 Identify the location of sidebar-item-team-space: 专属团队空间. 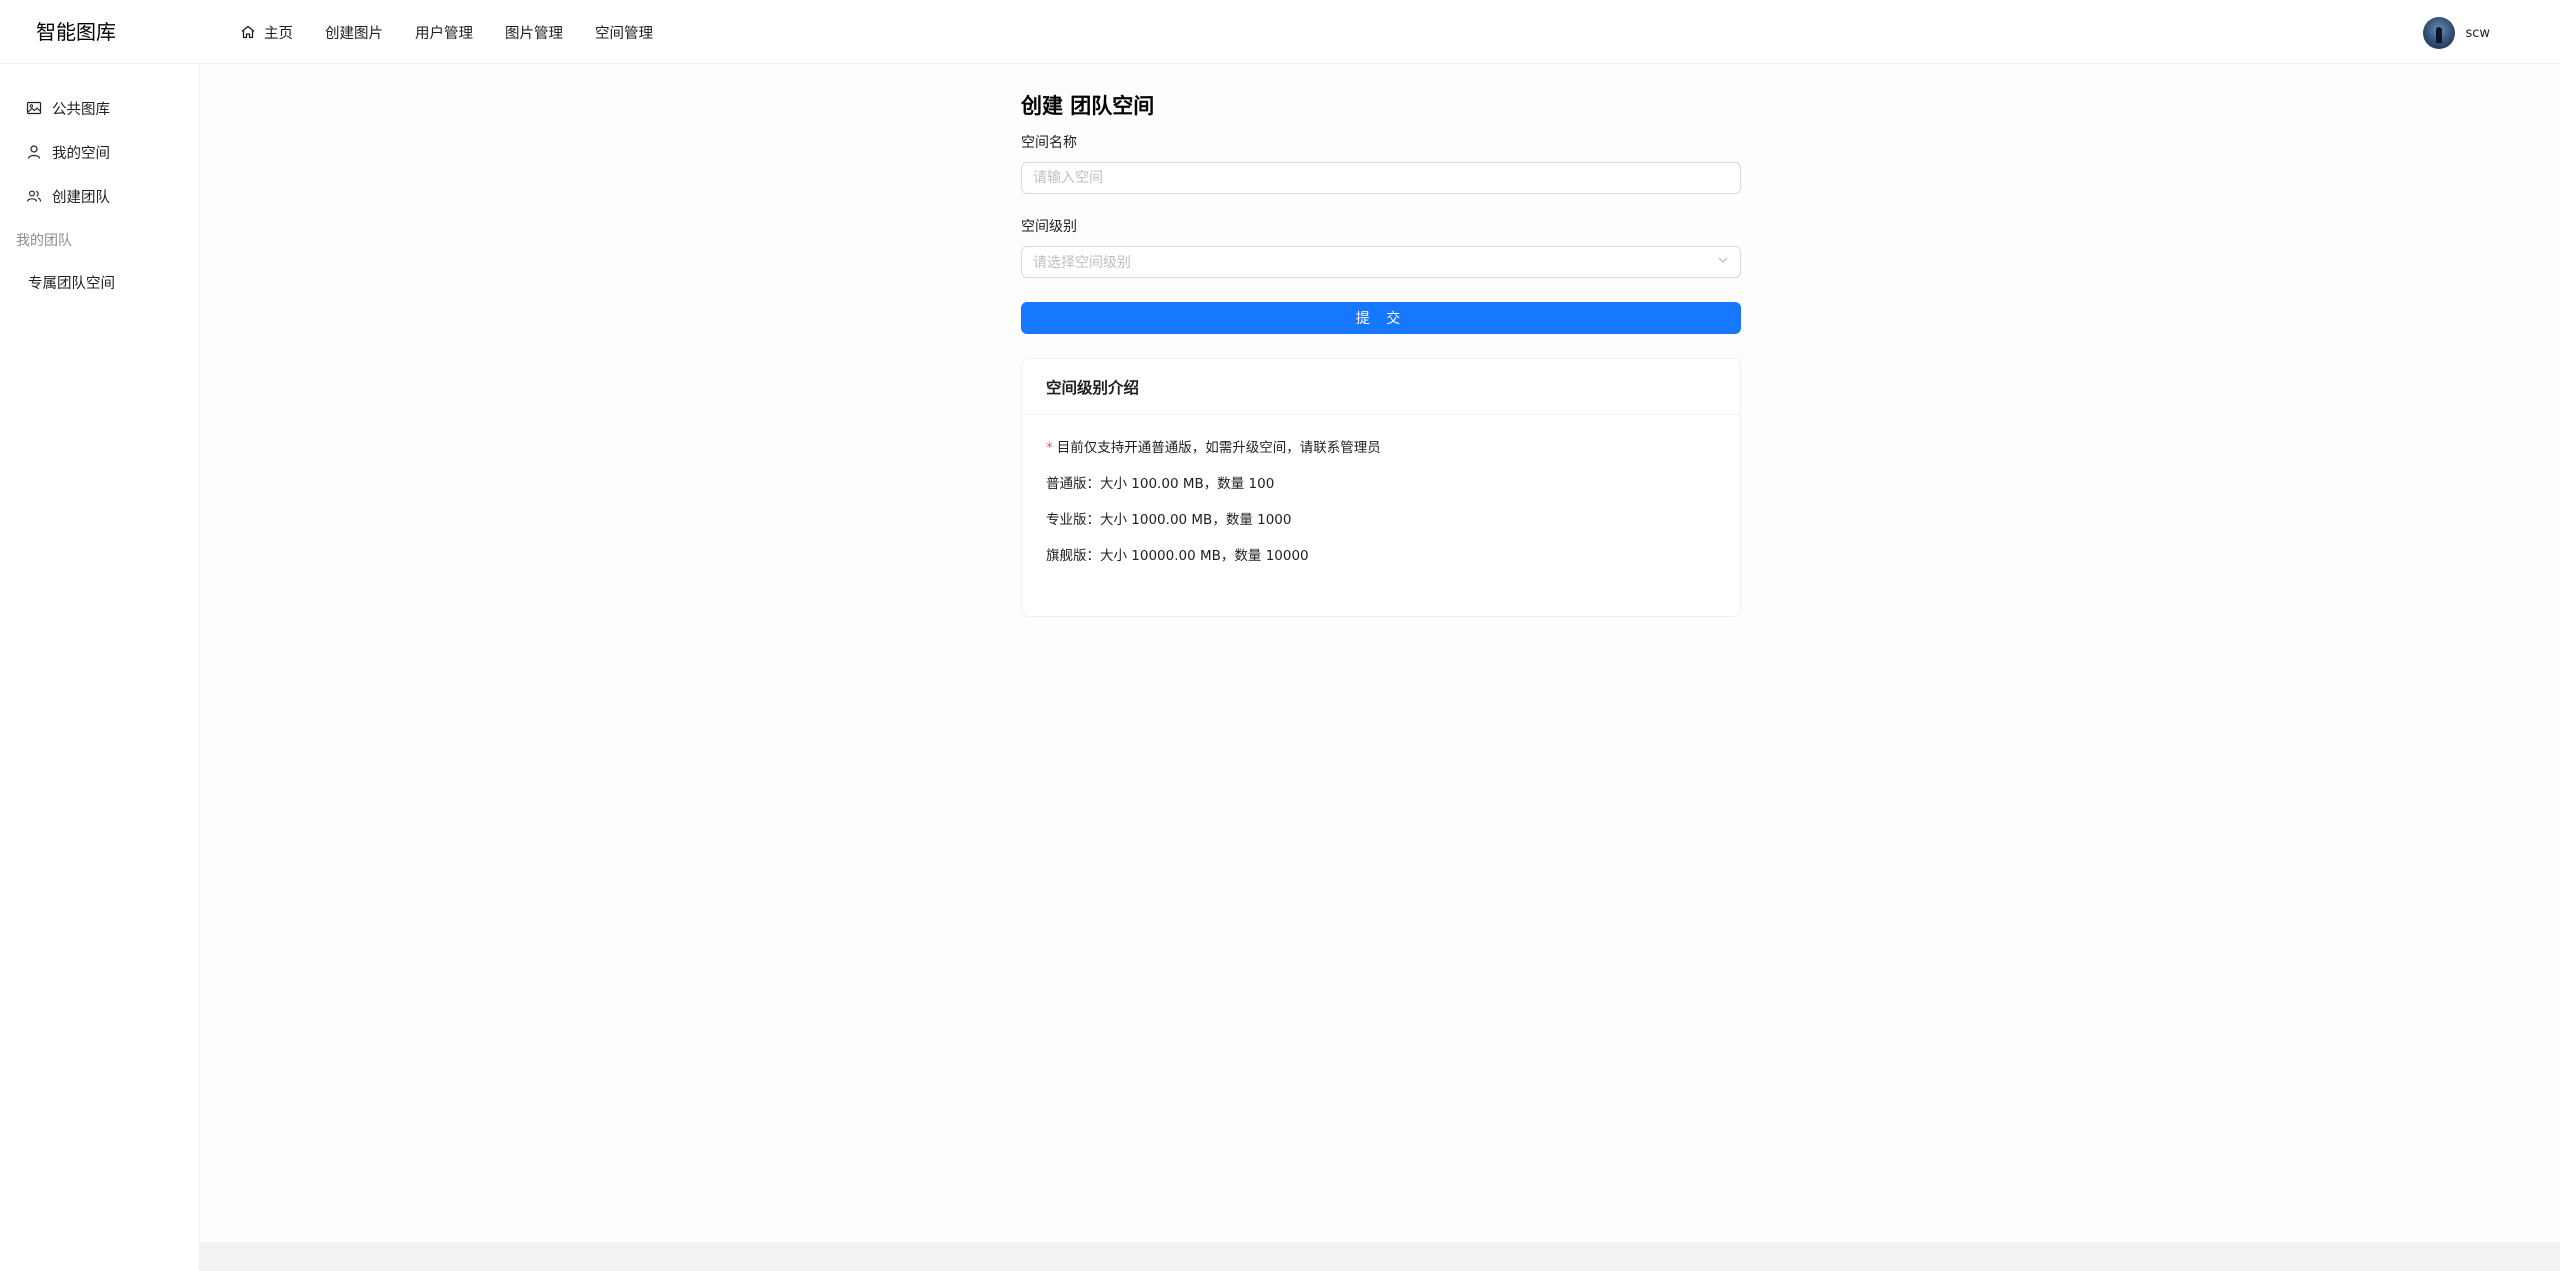
(103, 282).